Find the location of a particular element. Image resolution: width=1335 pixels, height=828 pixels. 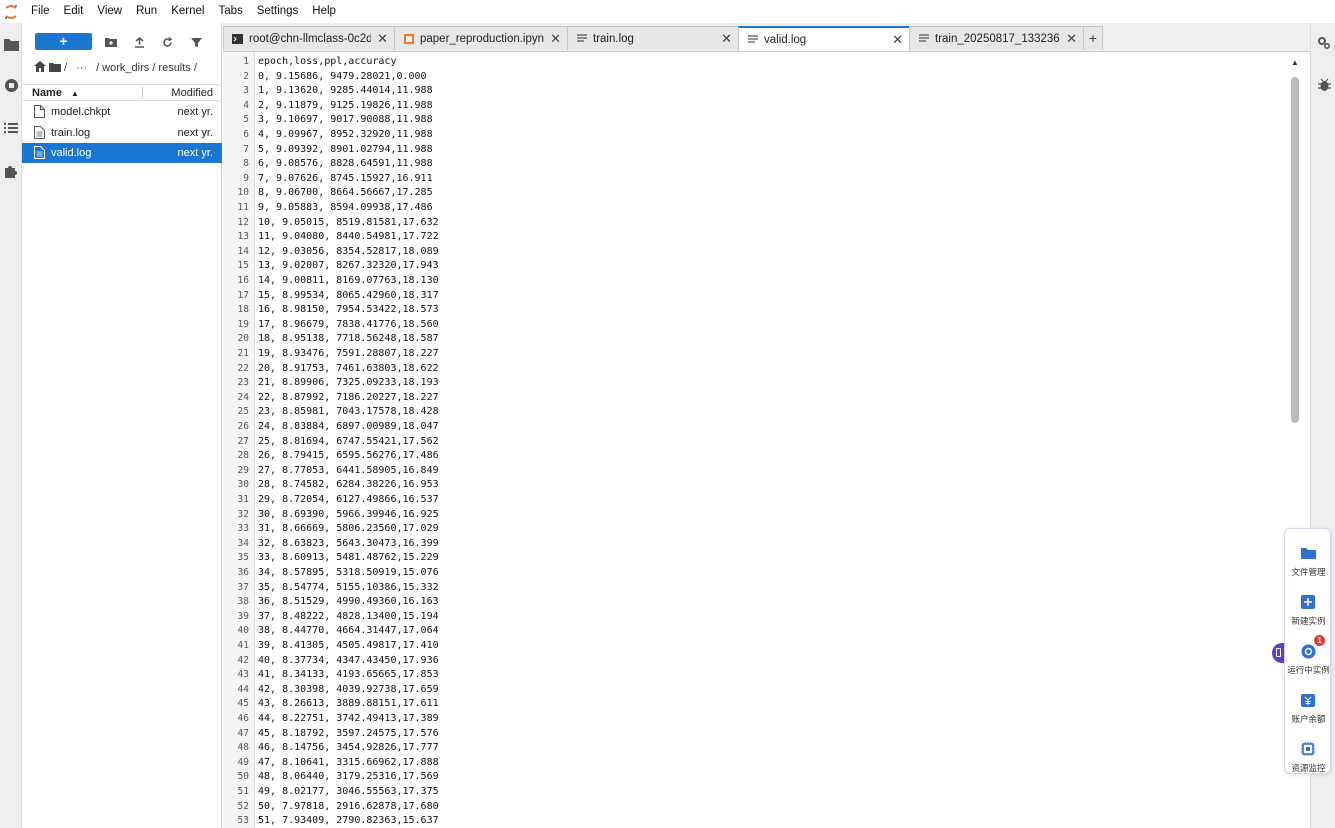

code-line: 40, 8.37734, 4347.43450,17.936 is located at coordinates (348, 660).